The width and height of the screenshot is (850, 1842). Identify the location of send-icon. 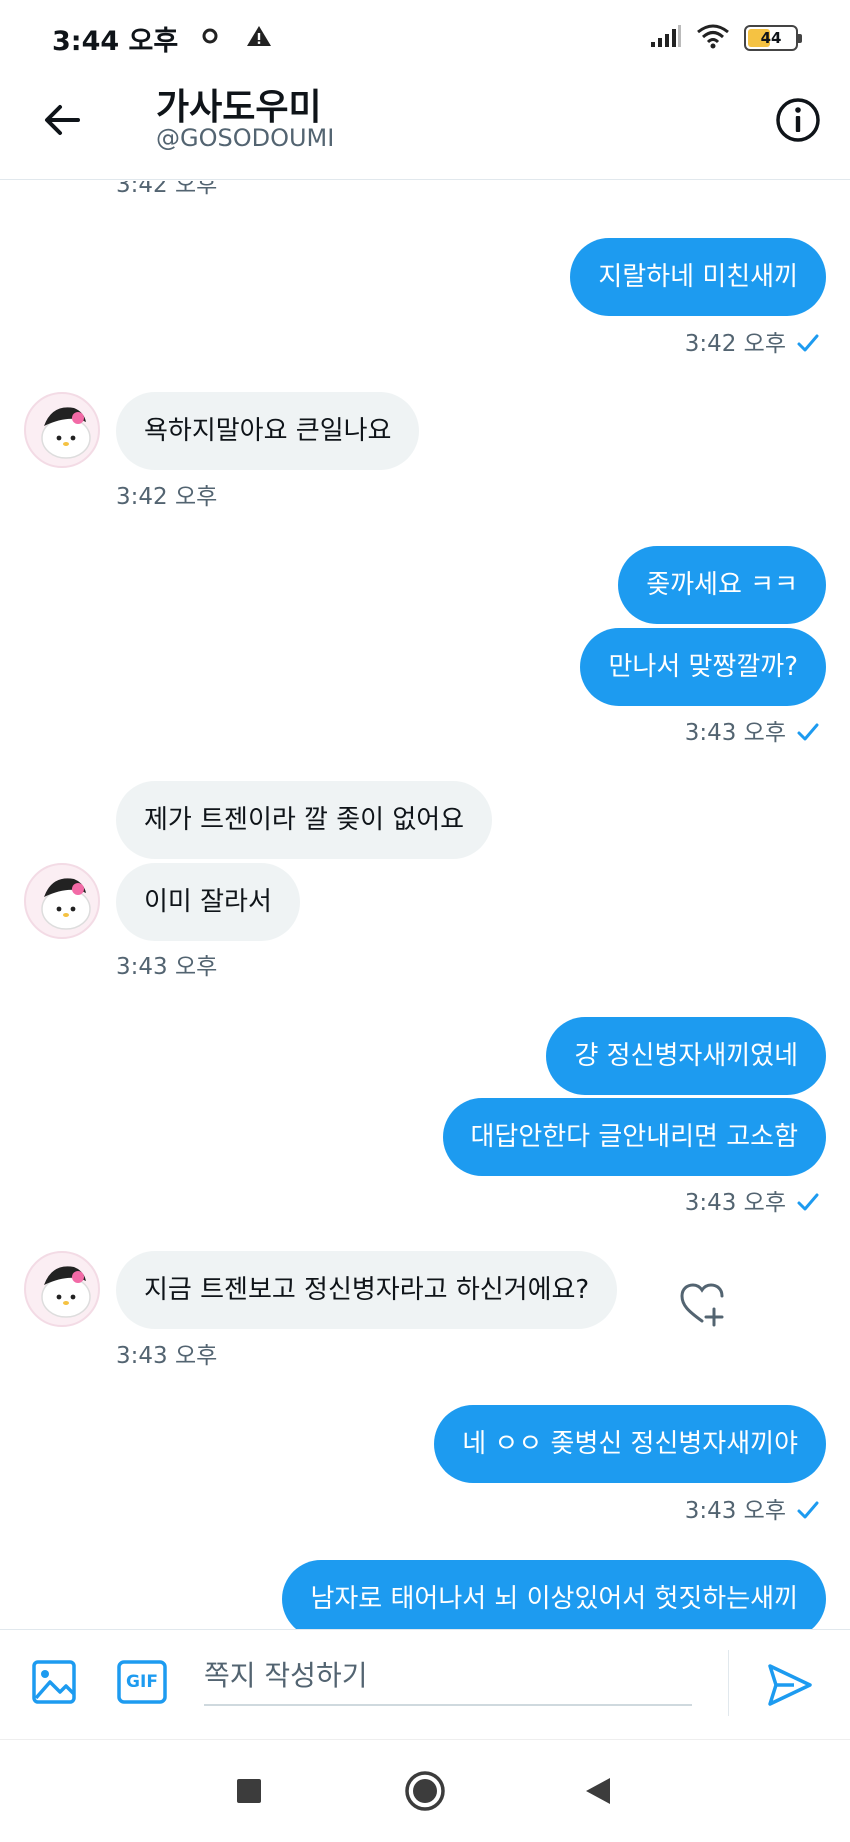
(790, 1685).